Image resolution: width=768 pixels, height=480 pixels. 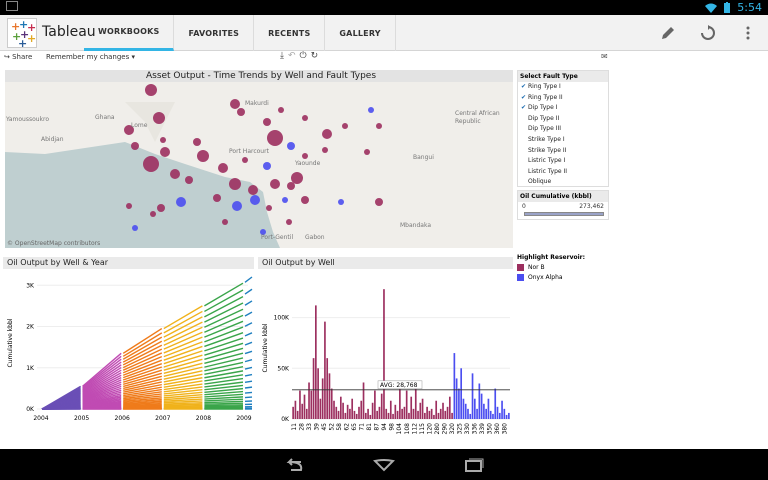 I want to click on filter-item-dip-type-iii: Dip Type III, so click(x=563, y=129).